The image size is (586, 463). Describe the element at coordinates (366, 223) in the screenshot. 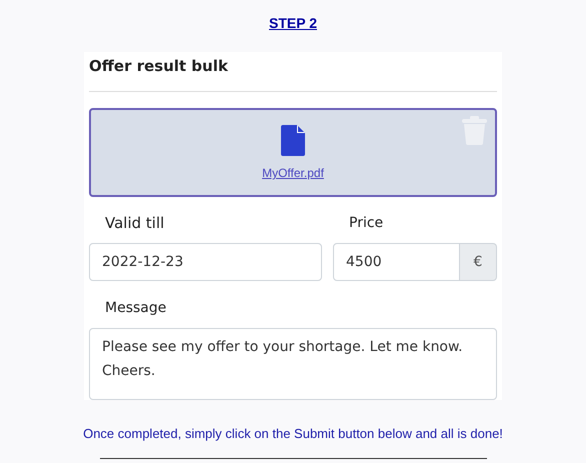

I see `field-label: Price` at that location.